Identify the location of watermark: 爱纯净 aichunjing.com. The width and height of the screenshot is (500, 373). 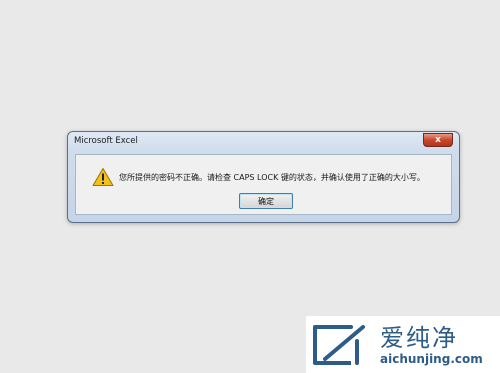
(403, 344).